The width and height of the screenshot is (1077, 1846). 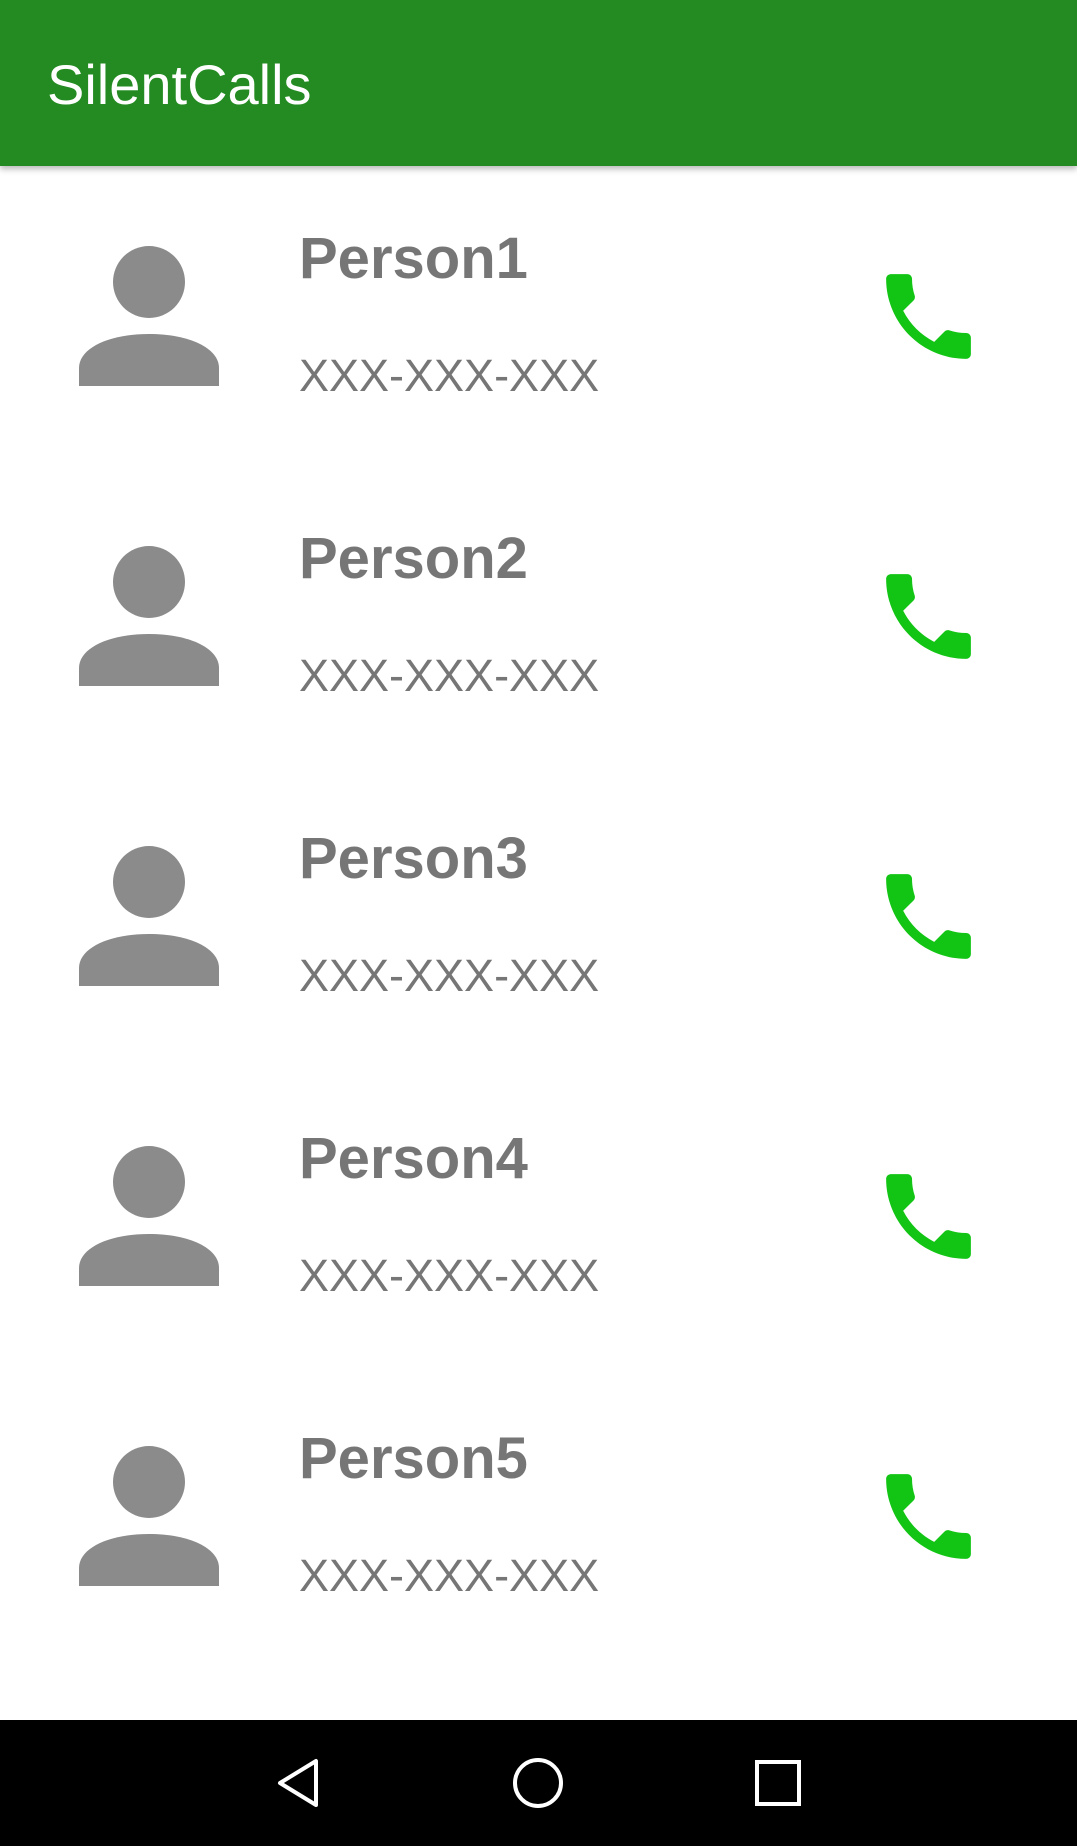 I want to click on app-bar: SilentCalls, so click(x=538, y=83).